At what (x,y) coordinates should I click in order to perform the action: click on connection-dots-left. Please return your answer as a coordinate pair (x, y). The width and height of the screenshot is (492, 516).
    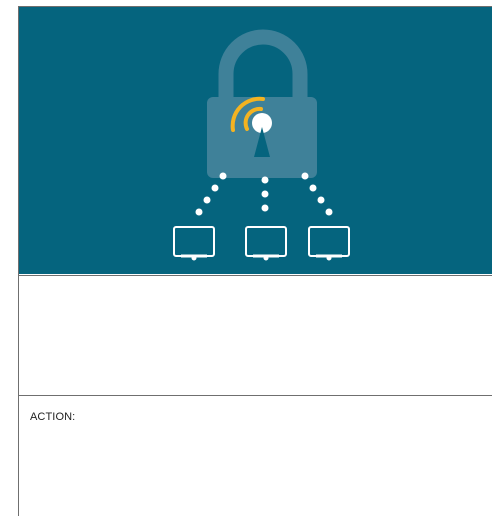
    Looking at the image, I should click on (211, 194).